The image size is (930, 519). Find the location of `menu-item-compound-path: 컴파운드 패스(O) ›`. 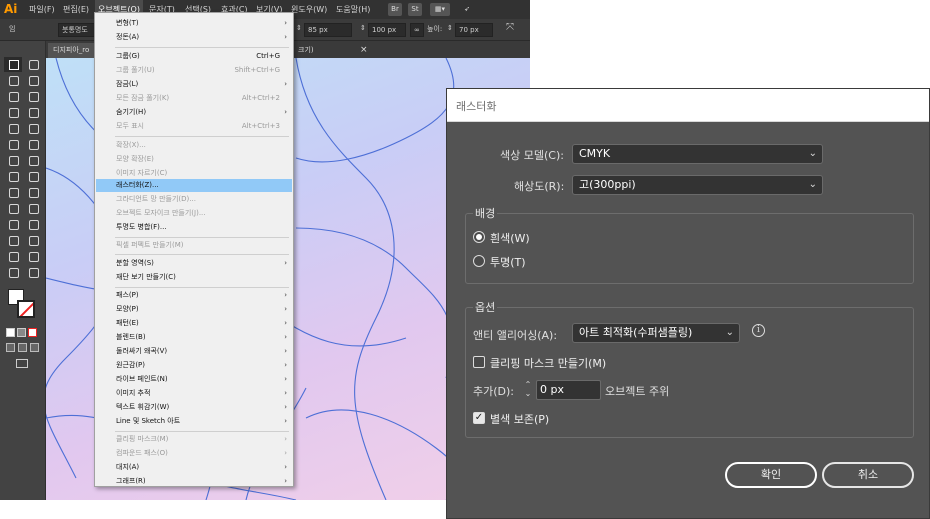

menu-item-compound-path: 컴파운드 패스(O) › is located at coordinates (194, 453).